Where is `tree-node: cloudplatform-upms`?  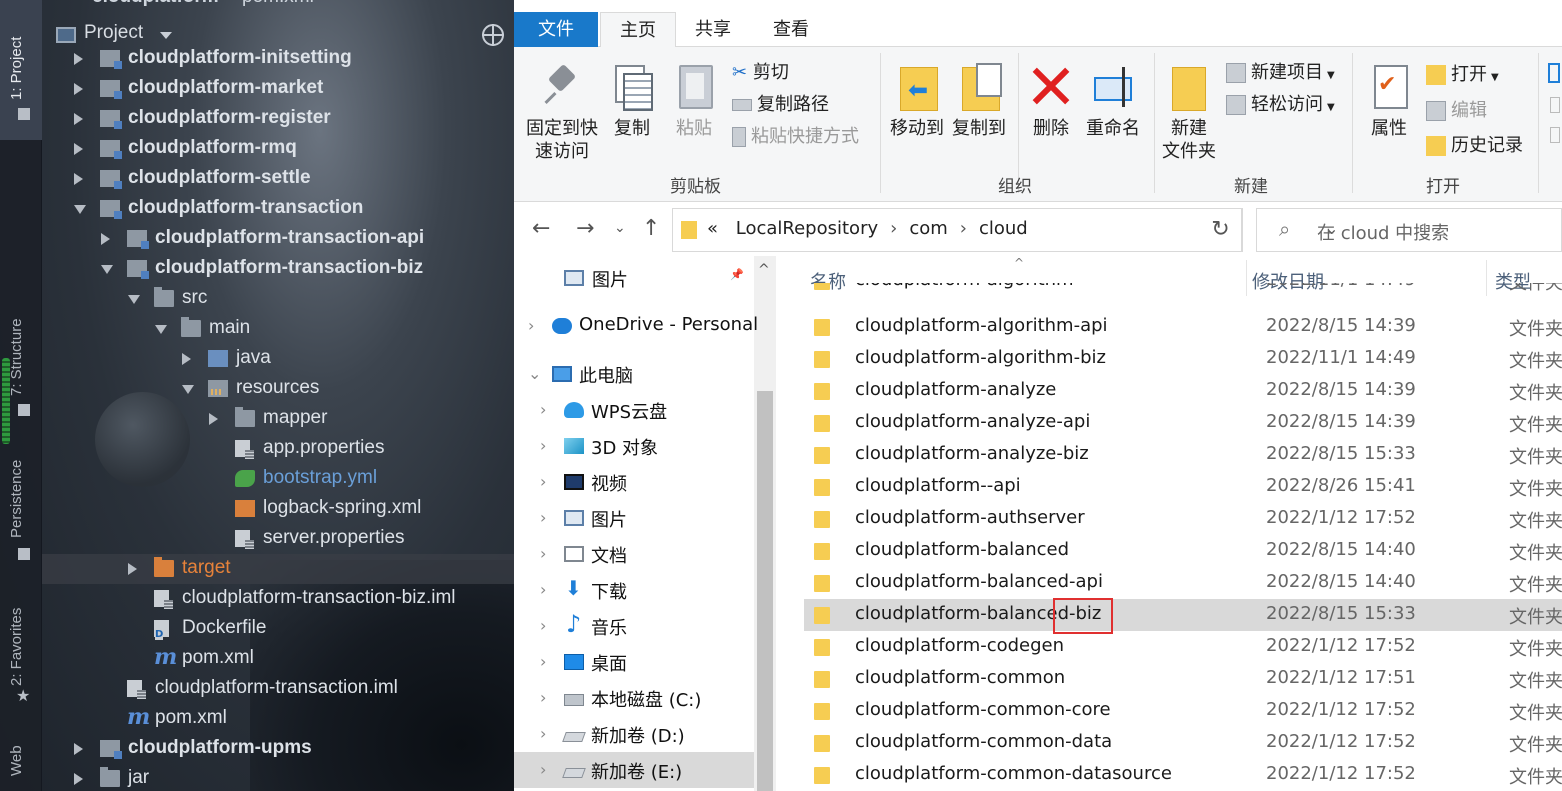 tree-node: cloudplatform-upms is located at coordinates (278, 749).